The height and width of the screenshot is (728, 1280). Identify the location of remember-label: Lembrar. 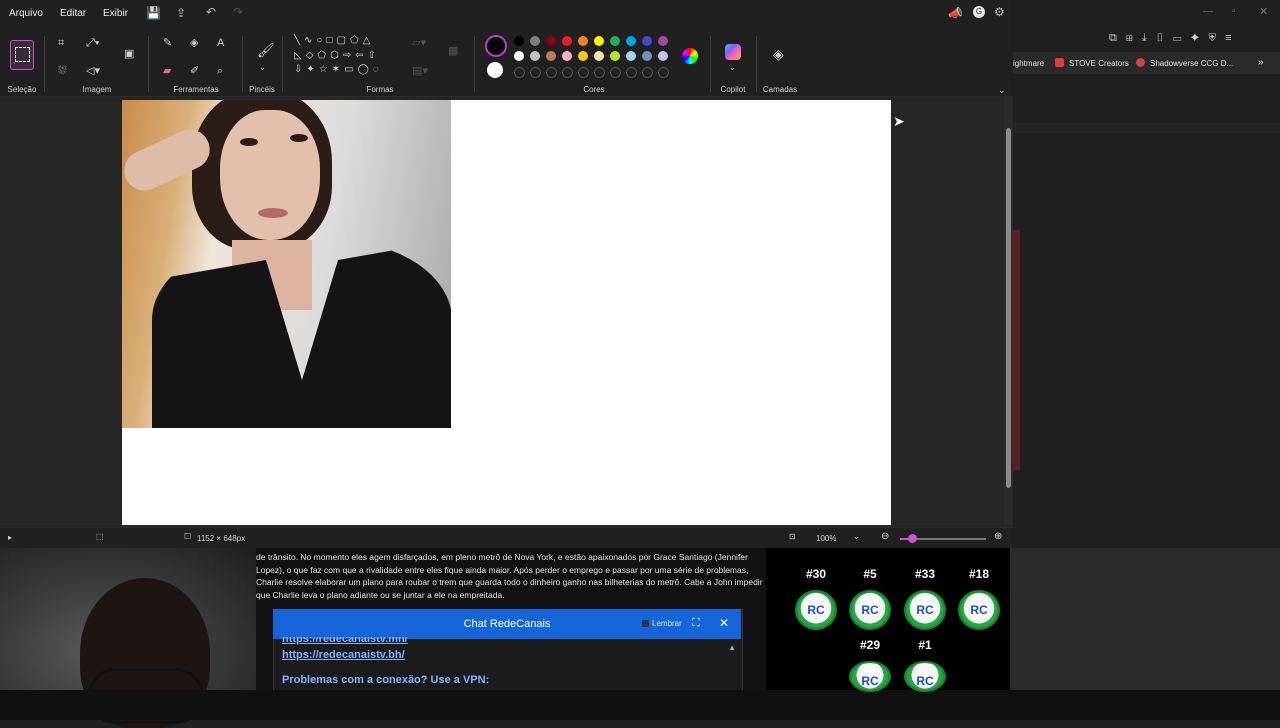
(667, 623).